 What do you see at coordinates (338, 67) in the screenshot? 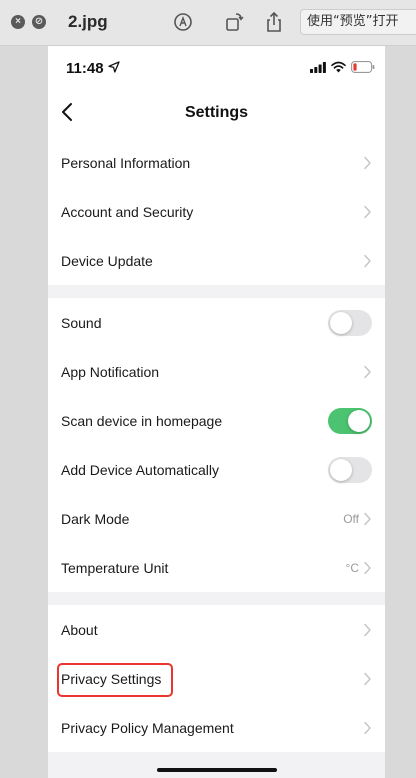
I see `wifi-icon` at bounding box center [338, 67].